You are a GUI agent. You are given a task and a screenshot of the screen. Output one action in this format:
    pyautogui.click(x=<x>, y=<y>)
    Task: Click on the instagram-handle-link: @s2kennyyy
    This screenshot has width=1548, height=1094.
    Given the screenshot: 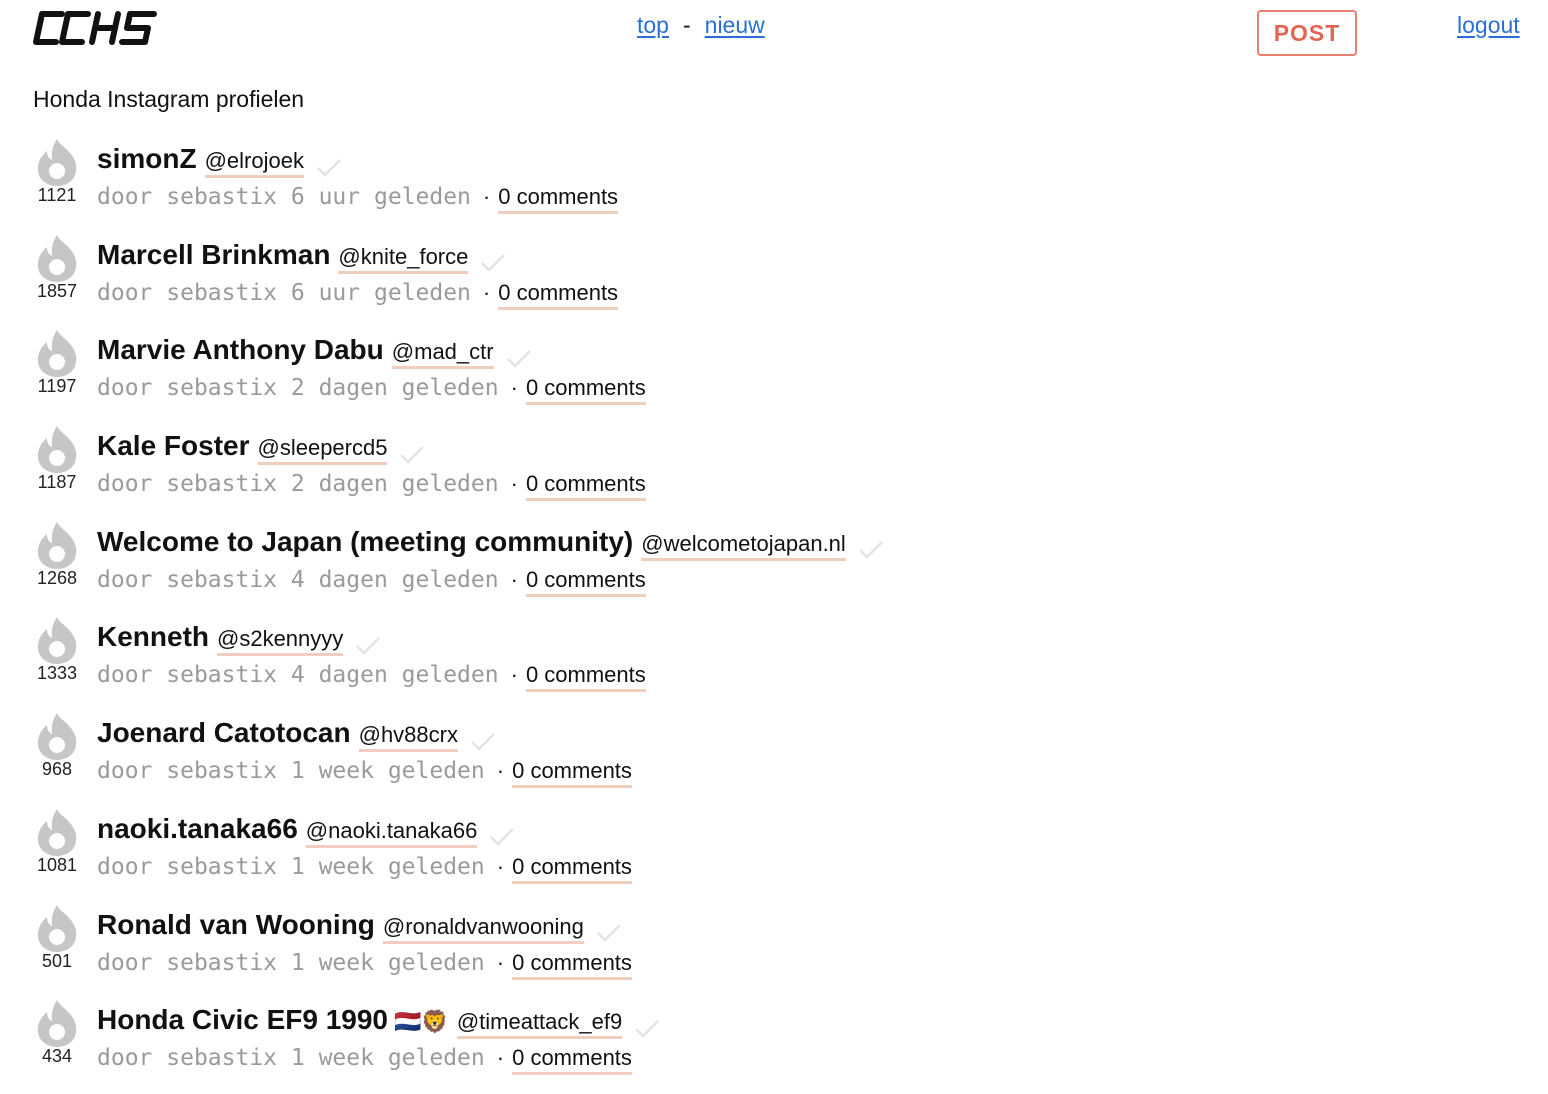 What is the action you would take?
    pyautogui.click(x=280, y=641)
    